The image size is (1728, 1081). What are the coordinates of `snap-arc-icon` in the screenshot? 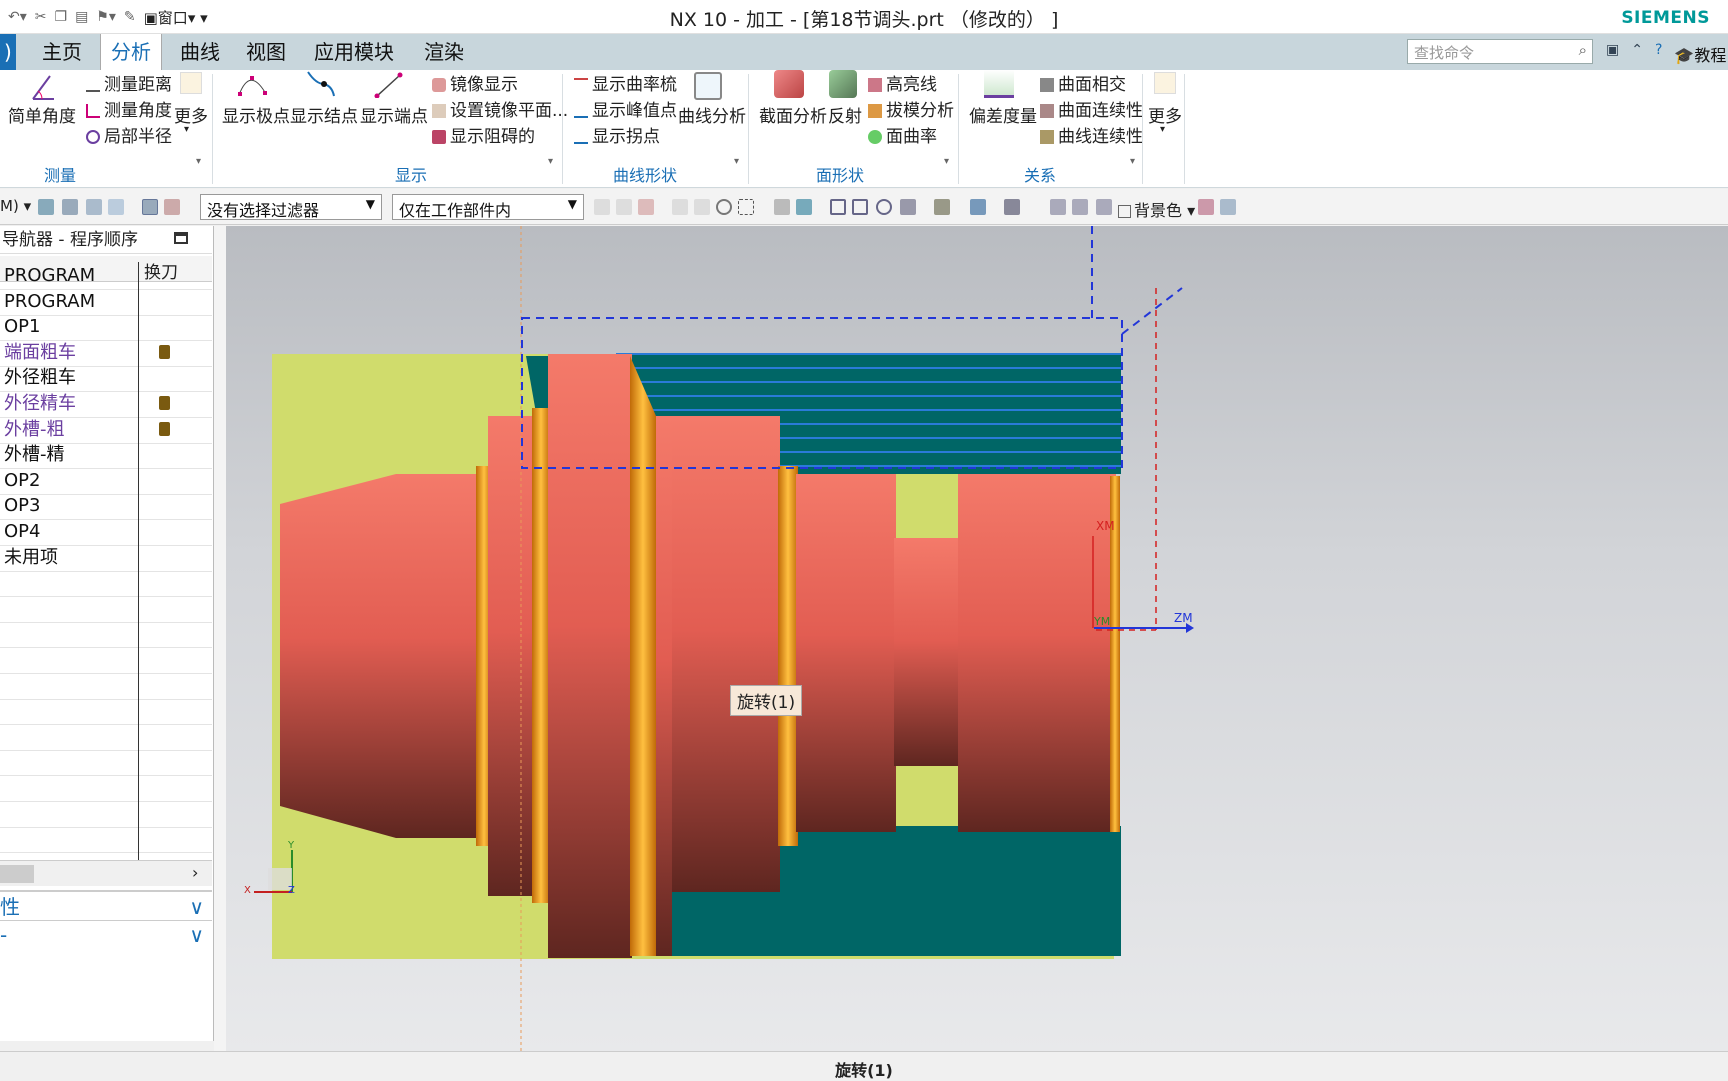 It's located at (724, 207).